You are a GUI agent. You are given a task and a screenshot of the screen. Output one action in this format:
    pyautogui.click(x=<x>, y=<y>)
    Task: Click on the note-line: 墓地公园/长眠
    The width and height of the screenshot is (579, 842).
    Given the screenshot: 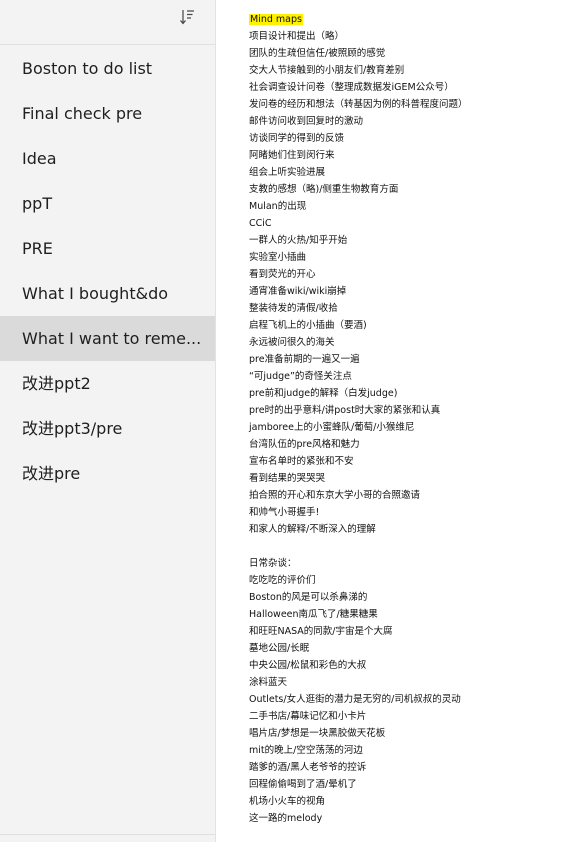 What is the action you would take?
    pyautogui.click(x=279, y=648)
    